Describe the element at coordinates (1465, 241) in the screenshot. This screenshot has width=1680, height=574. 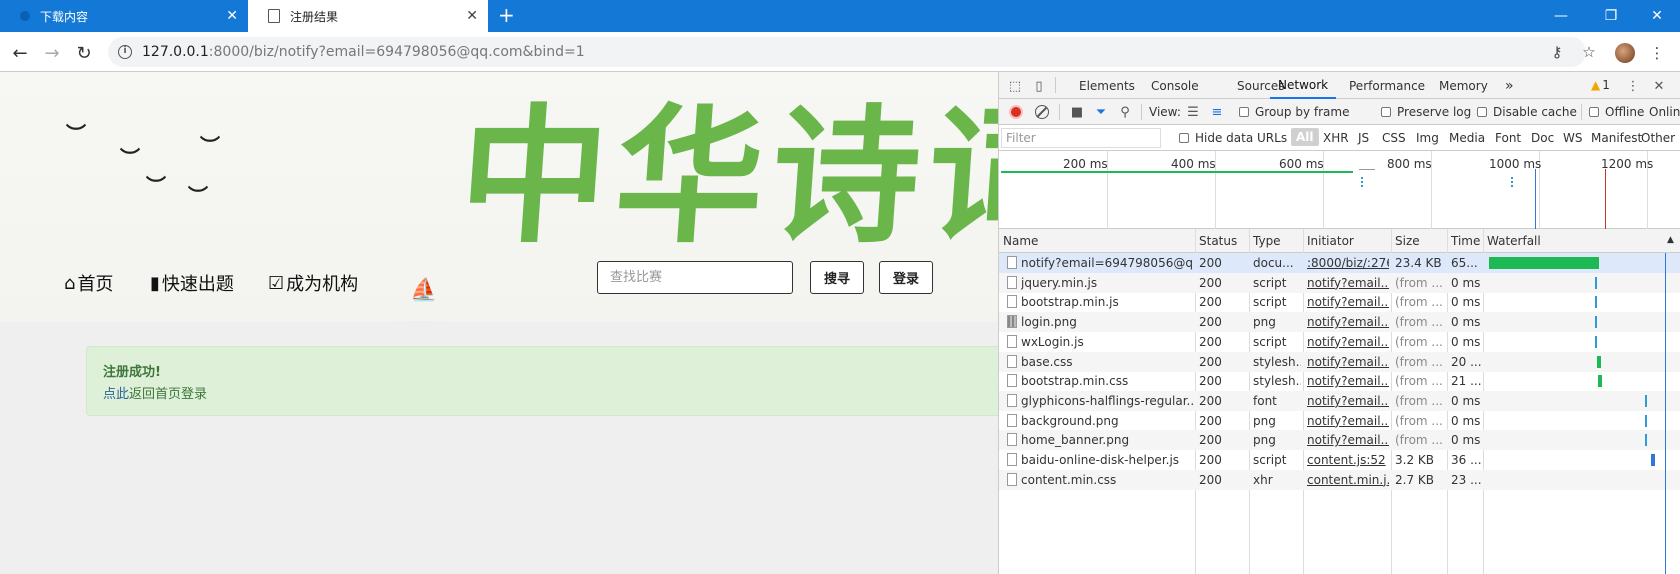
I see `column-time: Time` at that location.